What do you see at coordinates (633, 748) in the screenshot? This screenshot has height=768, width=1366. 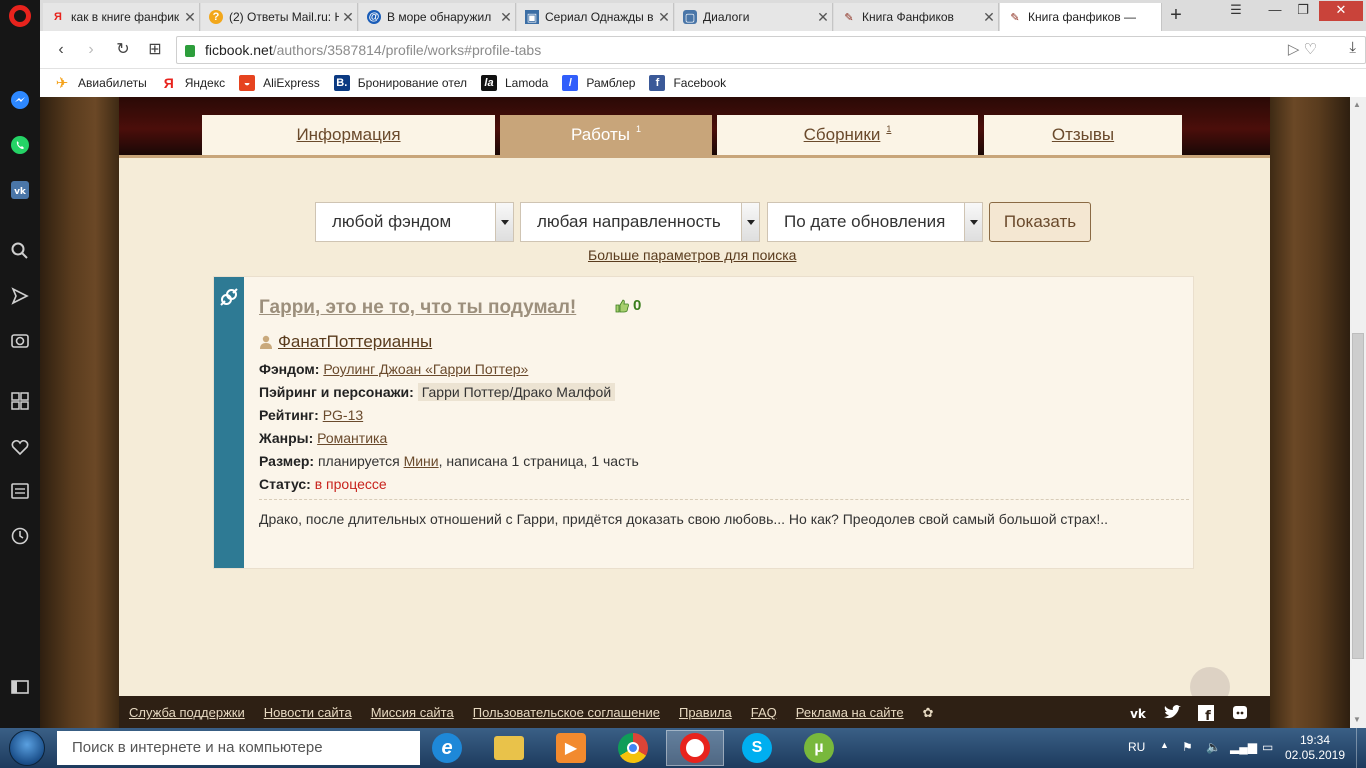 I see `taskbar-chrome` at bounding box center [633, 748].